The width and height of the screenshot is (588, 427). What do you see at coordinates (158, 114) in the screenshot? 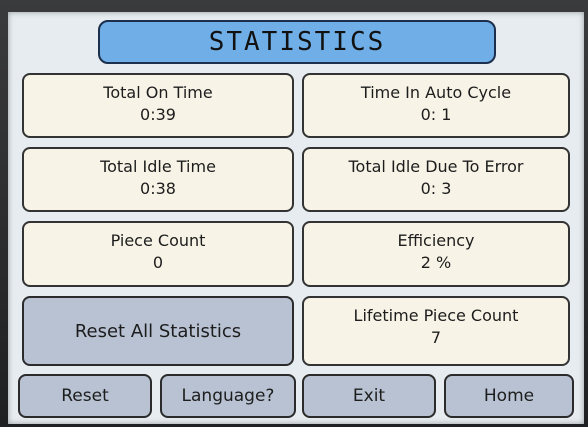
I see `total-on-time-value: 0:39` at bounding box center [158, 114].